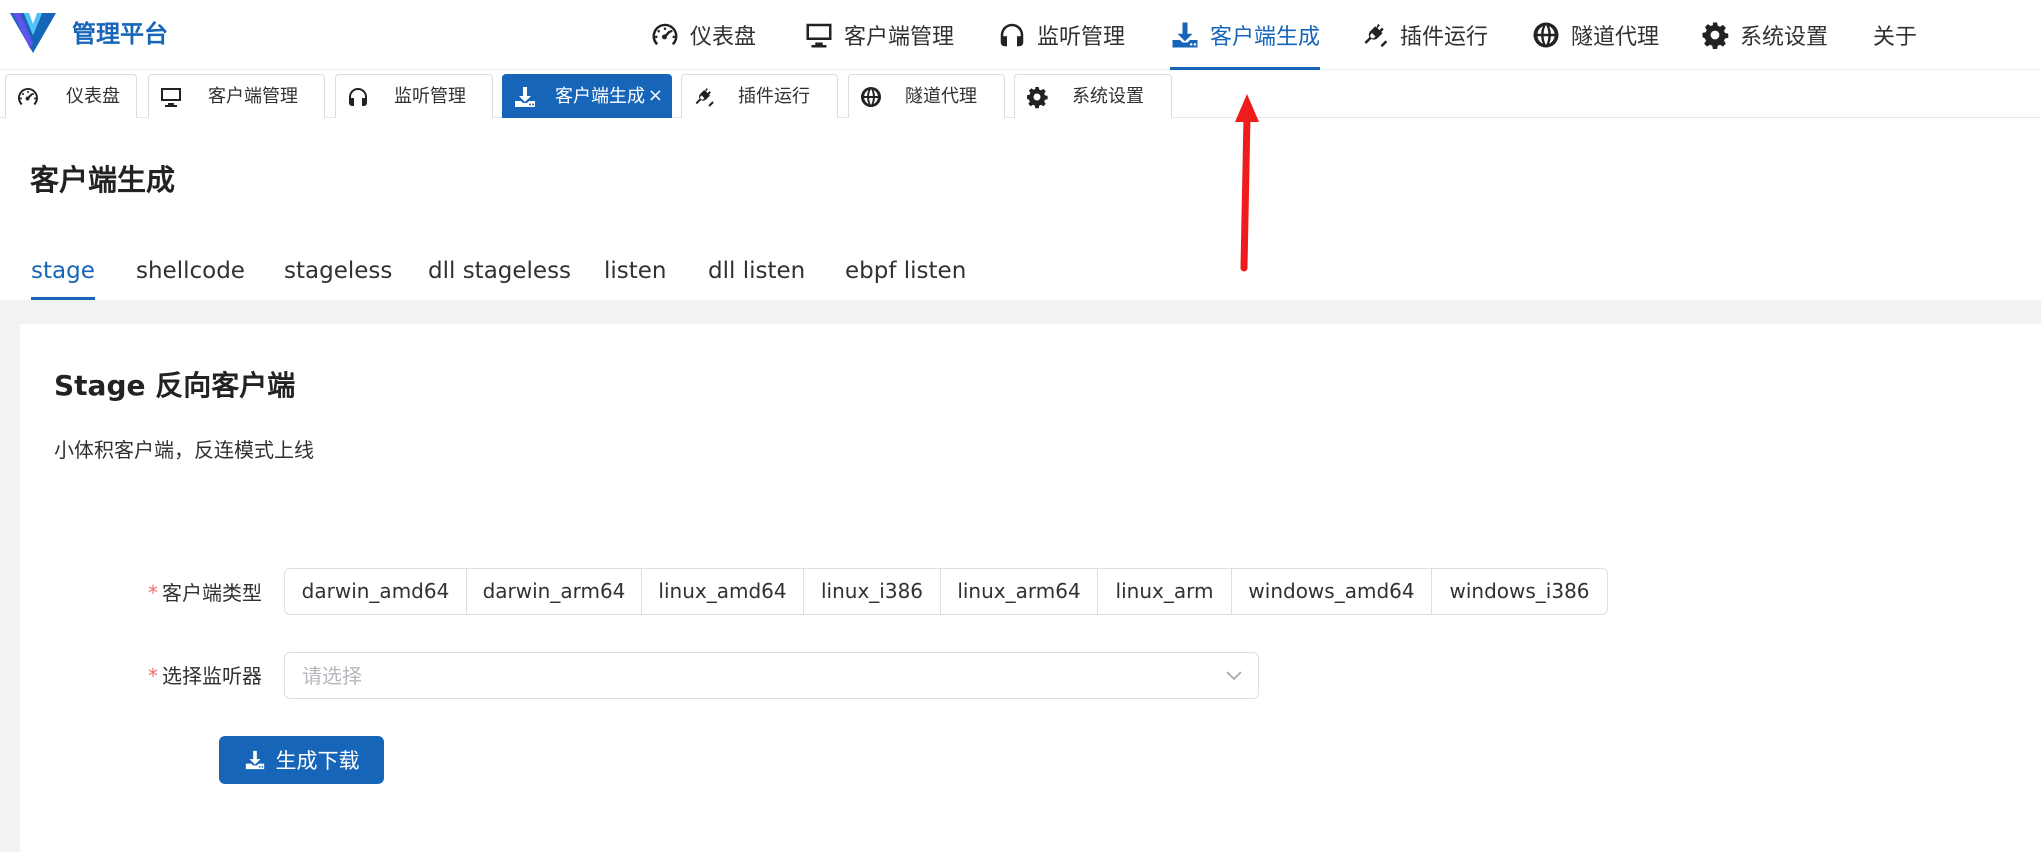 The height and width of the screenshot is (852, 2041). I want to click on client-type-option: linux_amd64, so click(722, 591).